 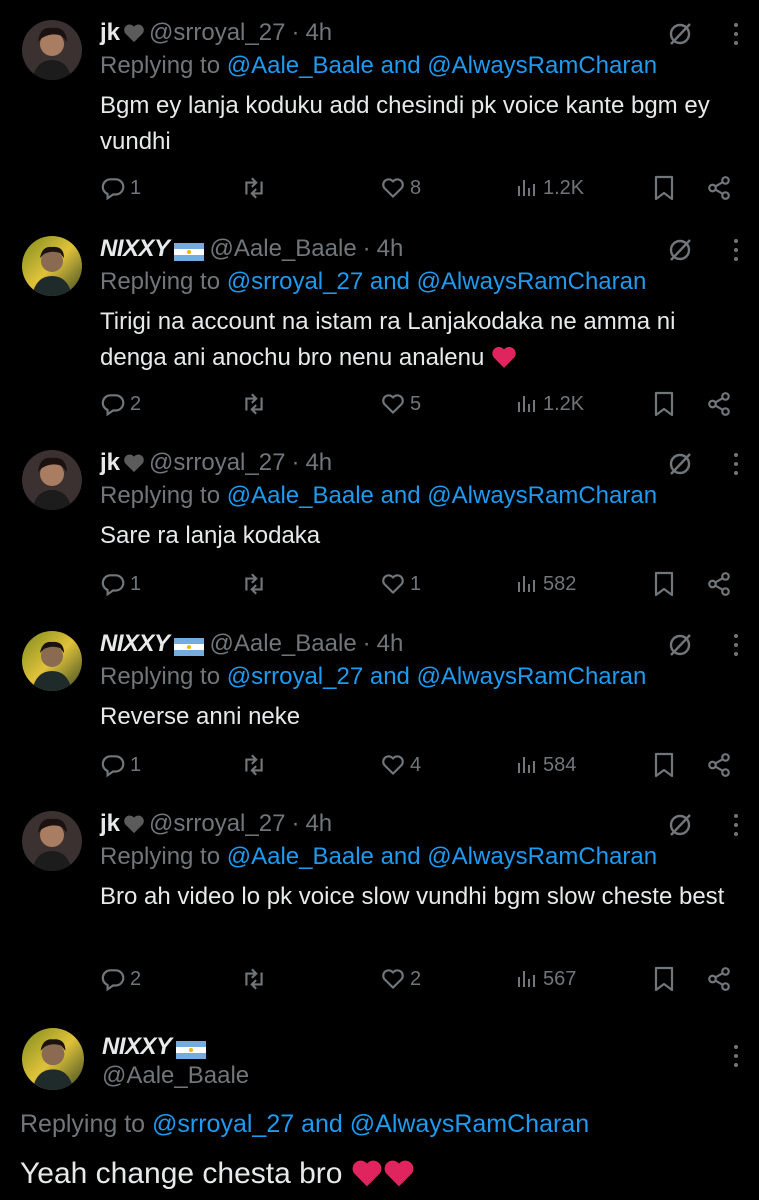 I want to click on action-bar: 2 2 567, so click(x=420, y=979).